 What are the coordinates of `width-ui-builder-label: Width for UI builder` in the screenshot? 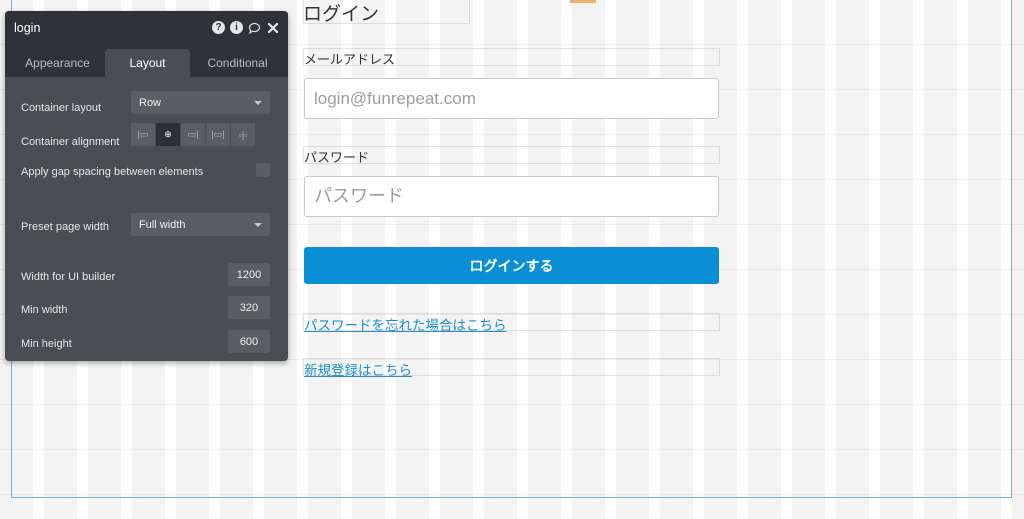 It's located at (68, 277).